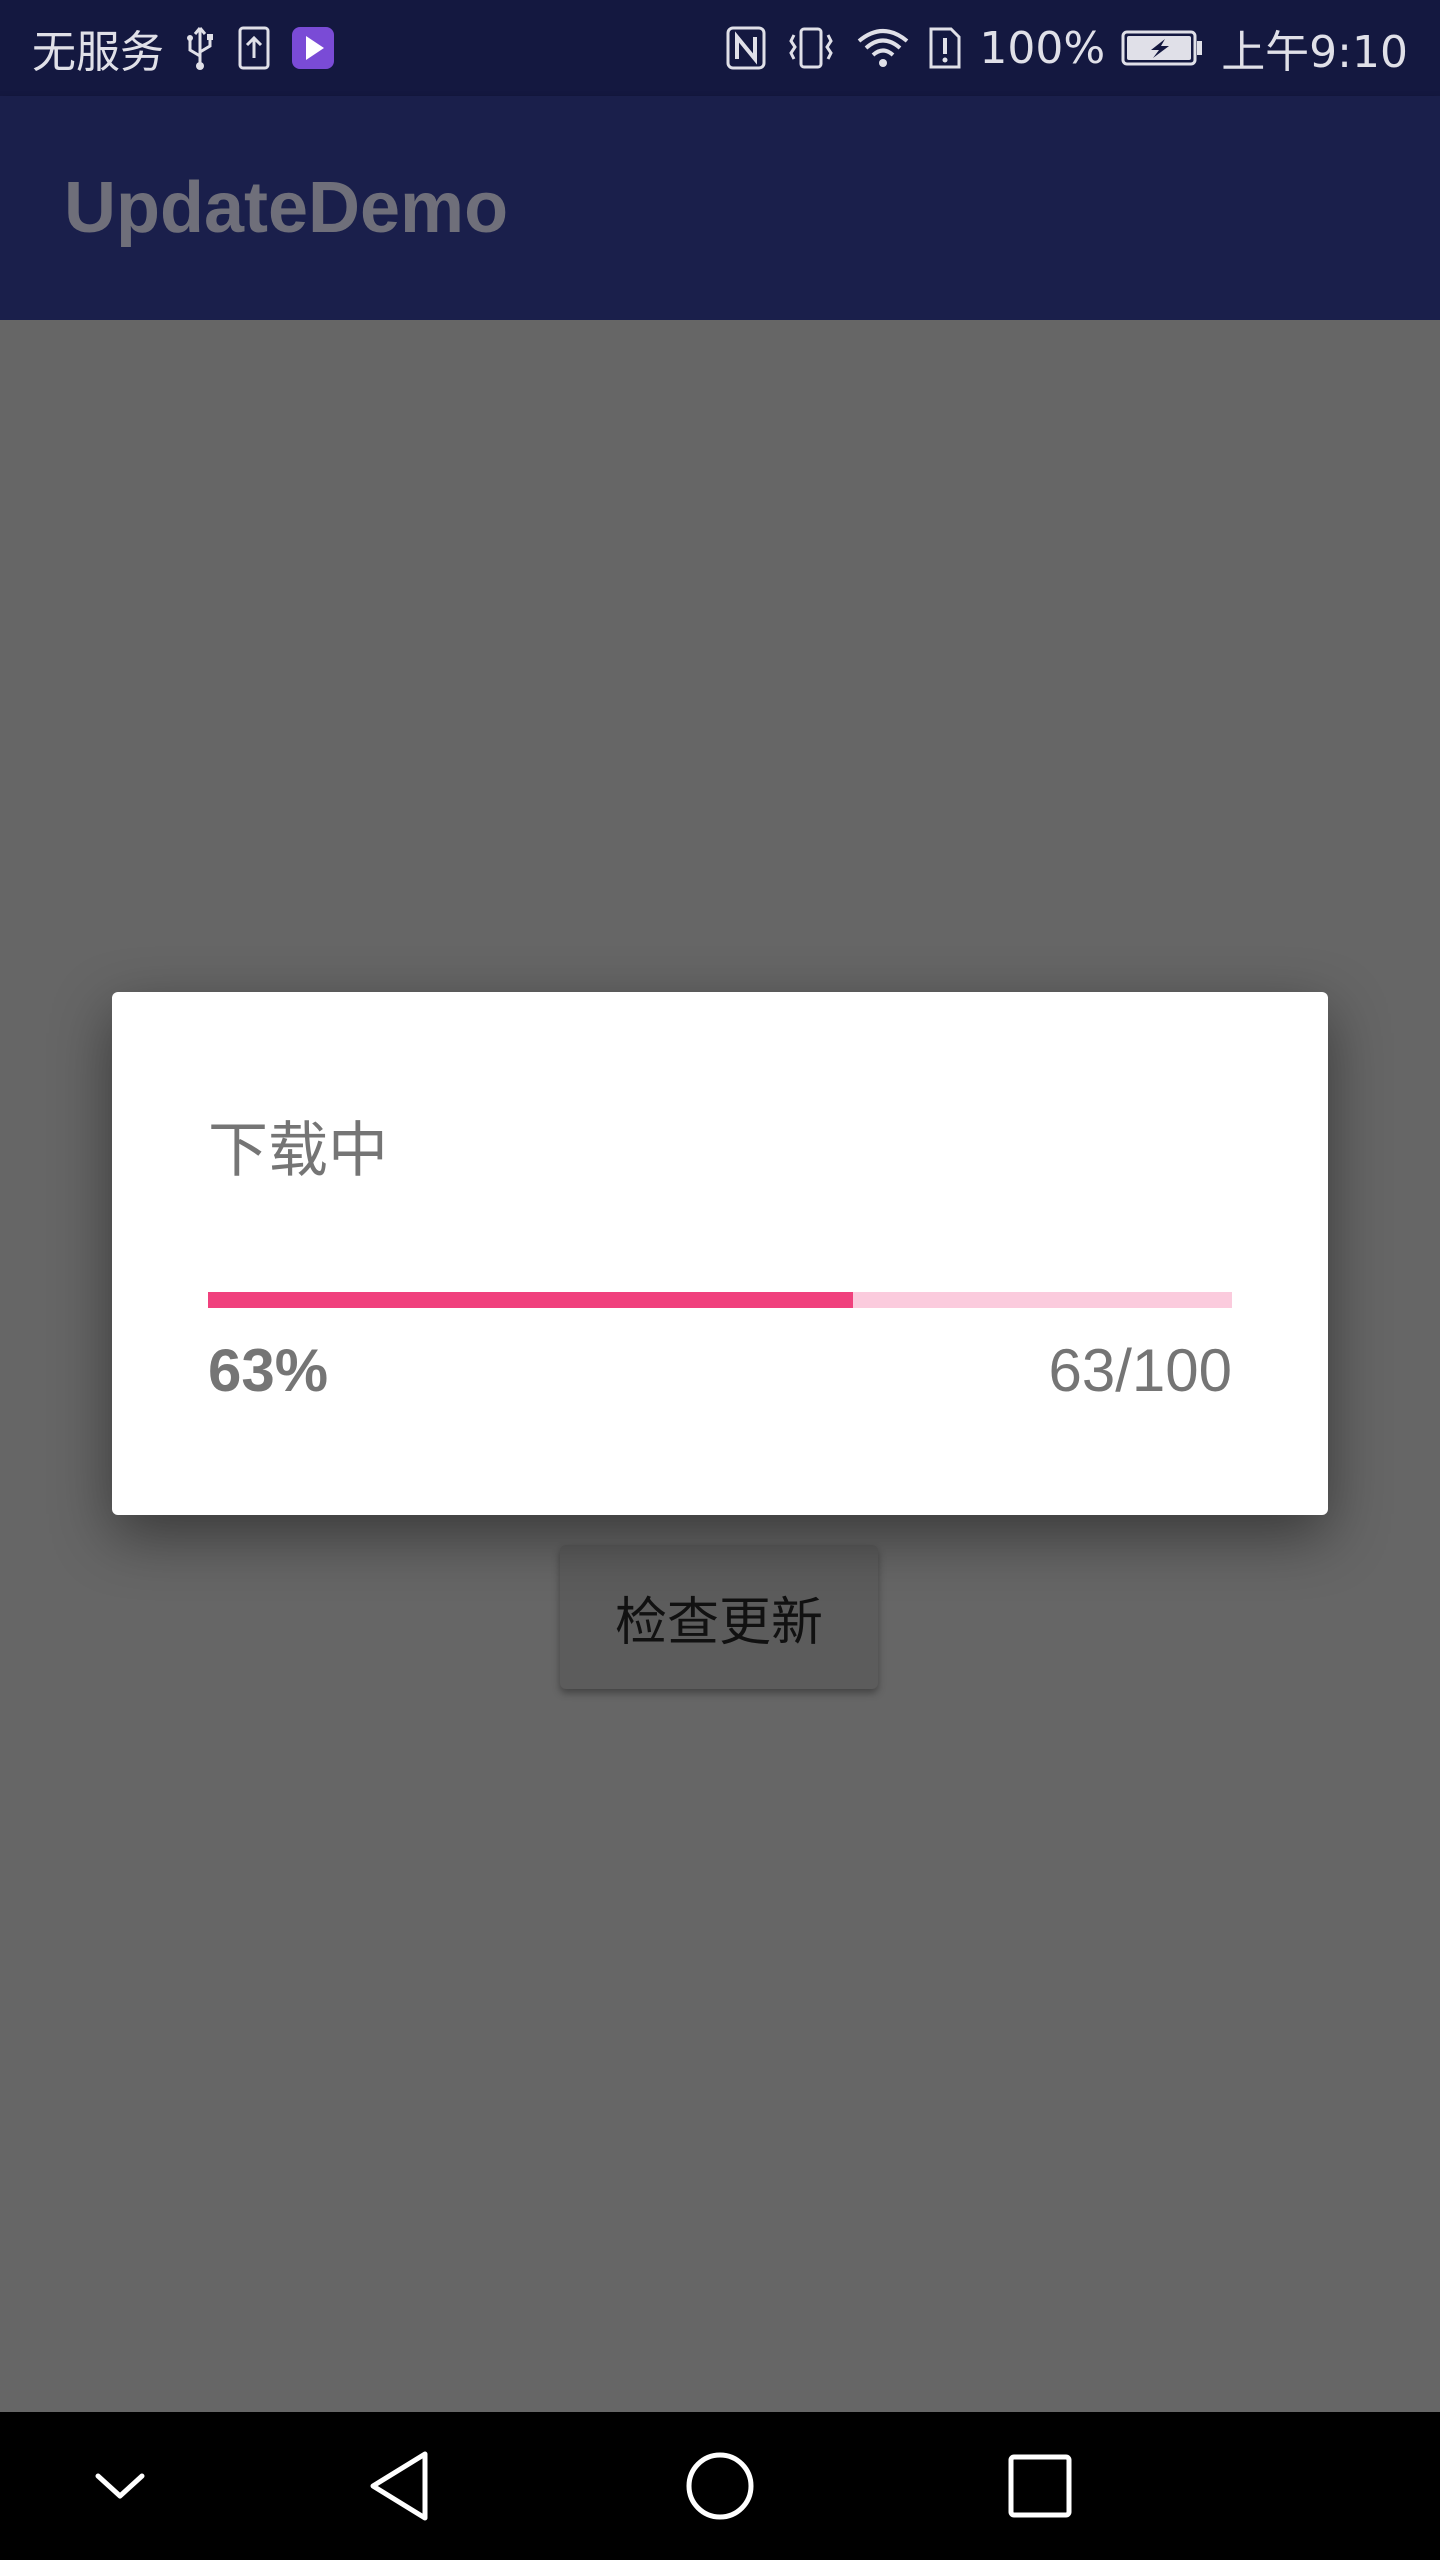 Image resolution: width=1440 pixels, height=2560 pixels. I want to click on wifi-icon, so click(883, 48).